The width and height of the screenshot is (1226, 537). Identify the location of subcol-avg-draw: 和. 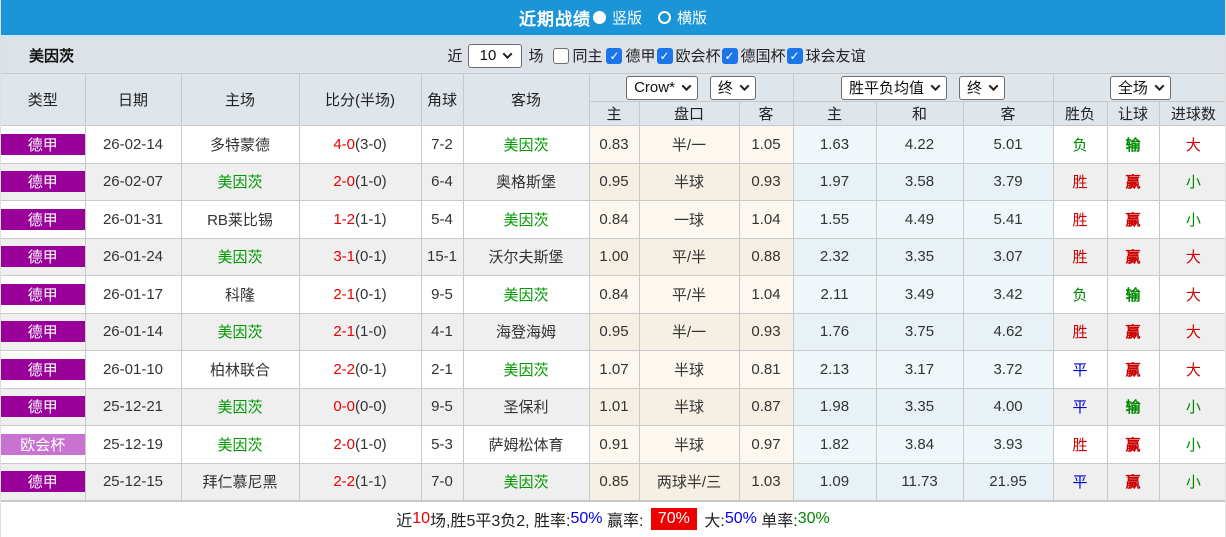
(919, 113).